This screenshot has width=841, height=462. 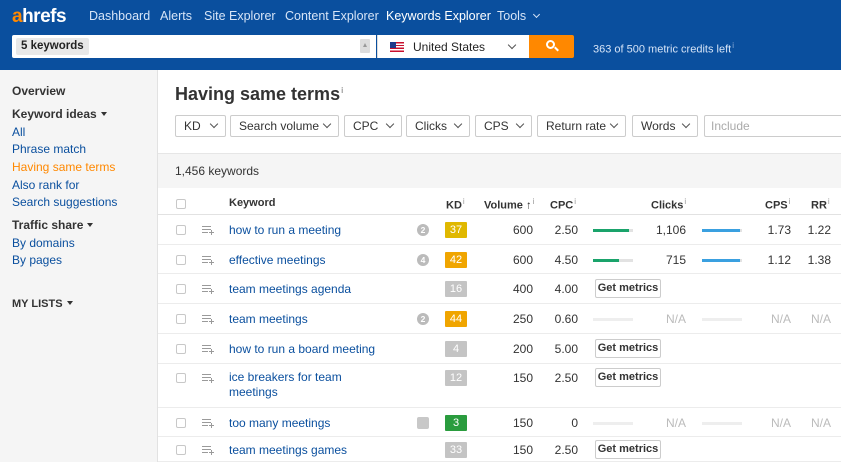 What do you see at coordinates (37, 260) in the screenshot?
I see `sidebar-item-by-pages: By pages` at bounding box center [37, 260].